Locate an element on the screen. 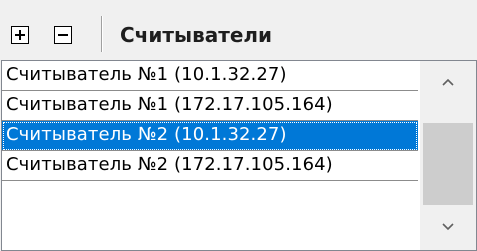  expand-all-button is located at coordinates (20, 35).